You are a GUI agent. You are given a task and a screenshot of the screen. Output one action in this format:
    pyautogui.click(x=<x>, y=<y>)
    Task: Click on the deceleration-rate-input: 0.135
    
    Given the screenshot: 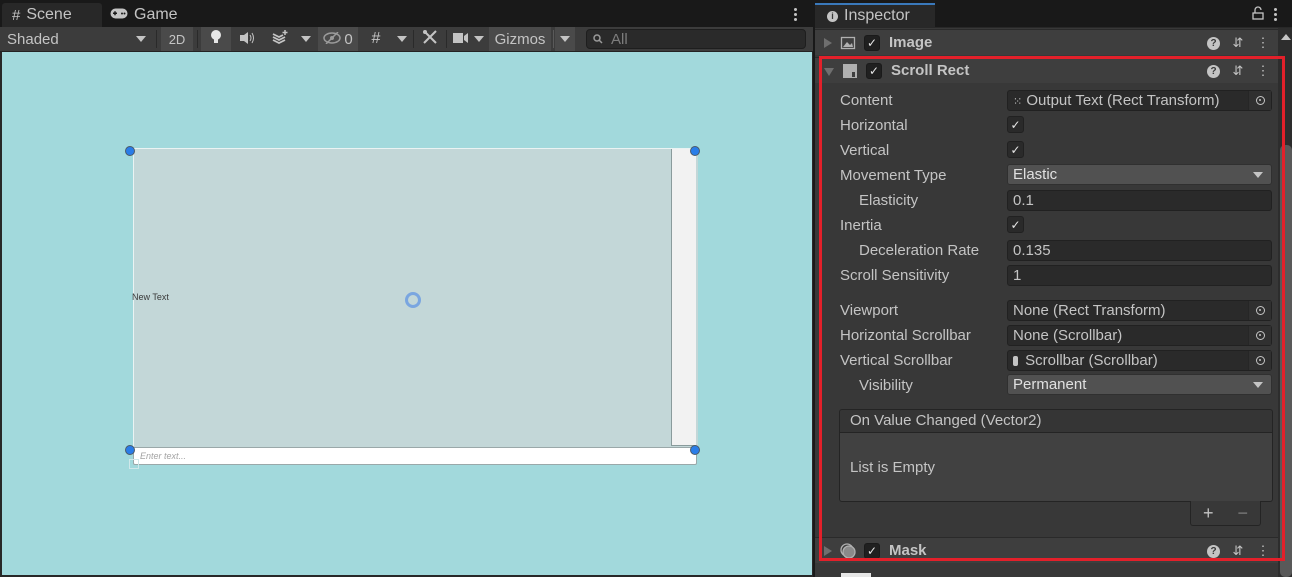 What is the action you would take?
    pyautogui.click(x=1139, y=250)
    